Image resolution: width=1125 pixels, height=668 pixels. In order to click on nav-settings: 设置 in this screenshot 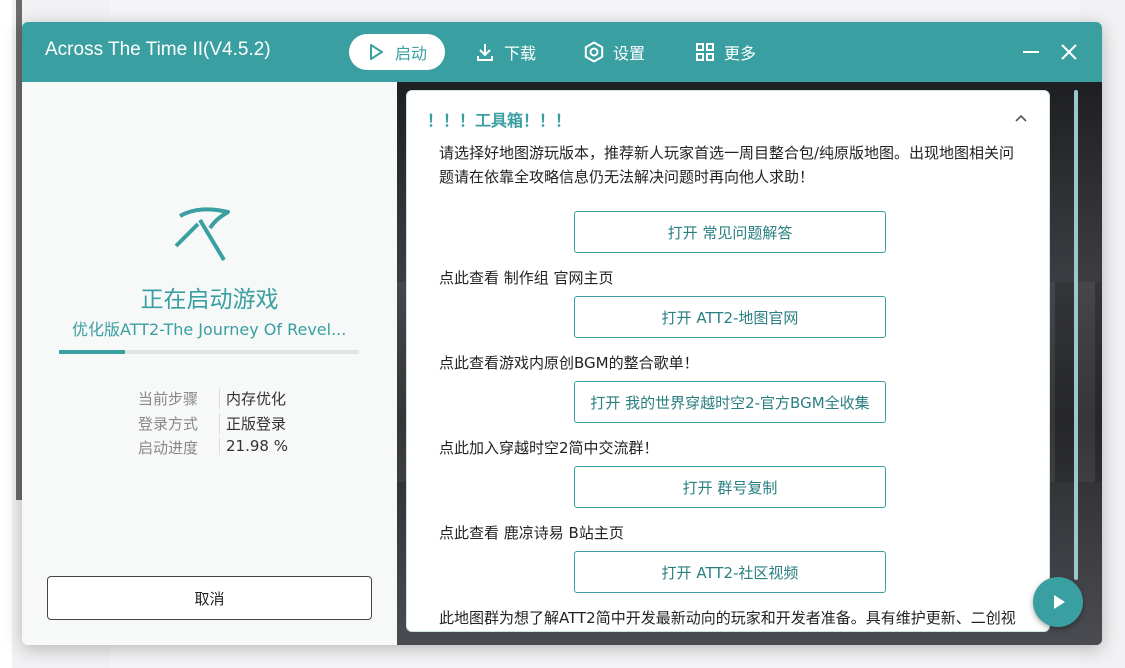, I will do `click(614, 52)`.